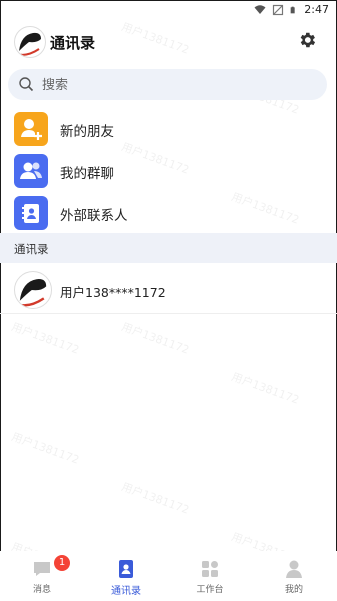  What do you see at coordinates (168, 10) in the screenshot?
I see `status-bar: 2:47` at bounding box center [168, 10].